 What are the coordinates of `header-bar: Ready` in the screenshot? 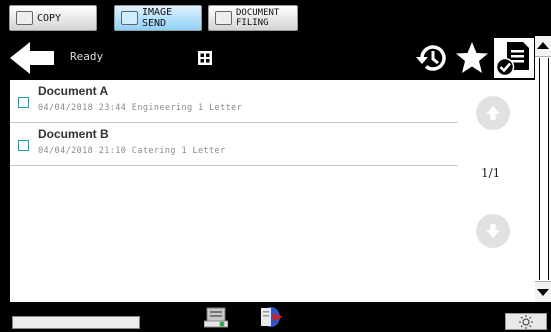 It's located at (275, 58).